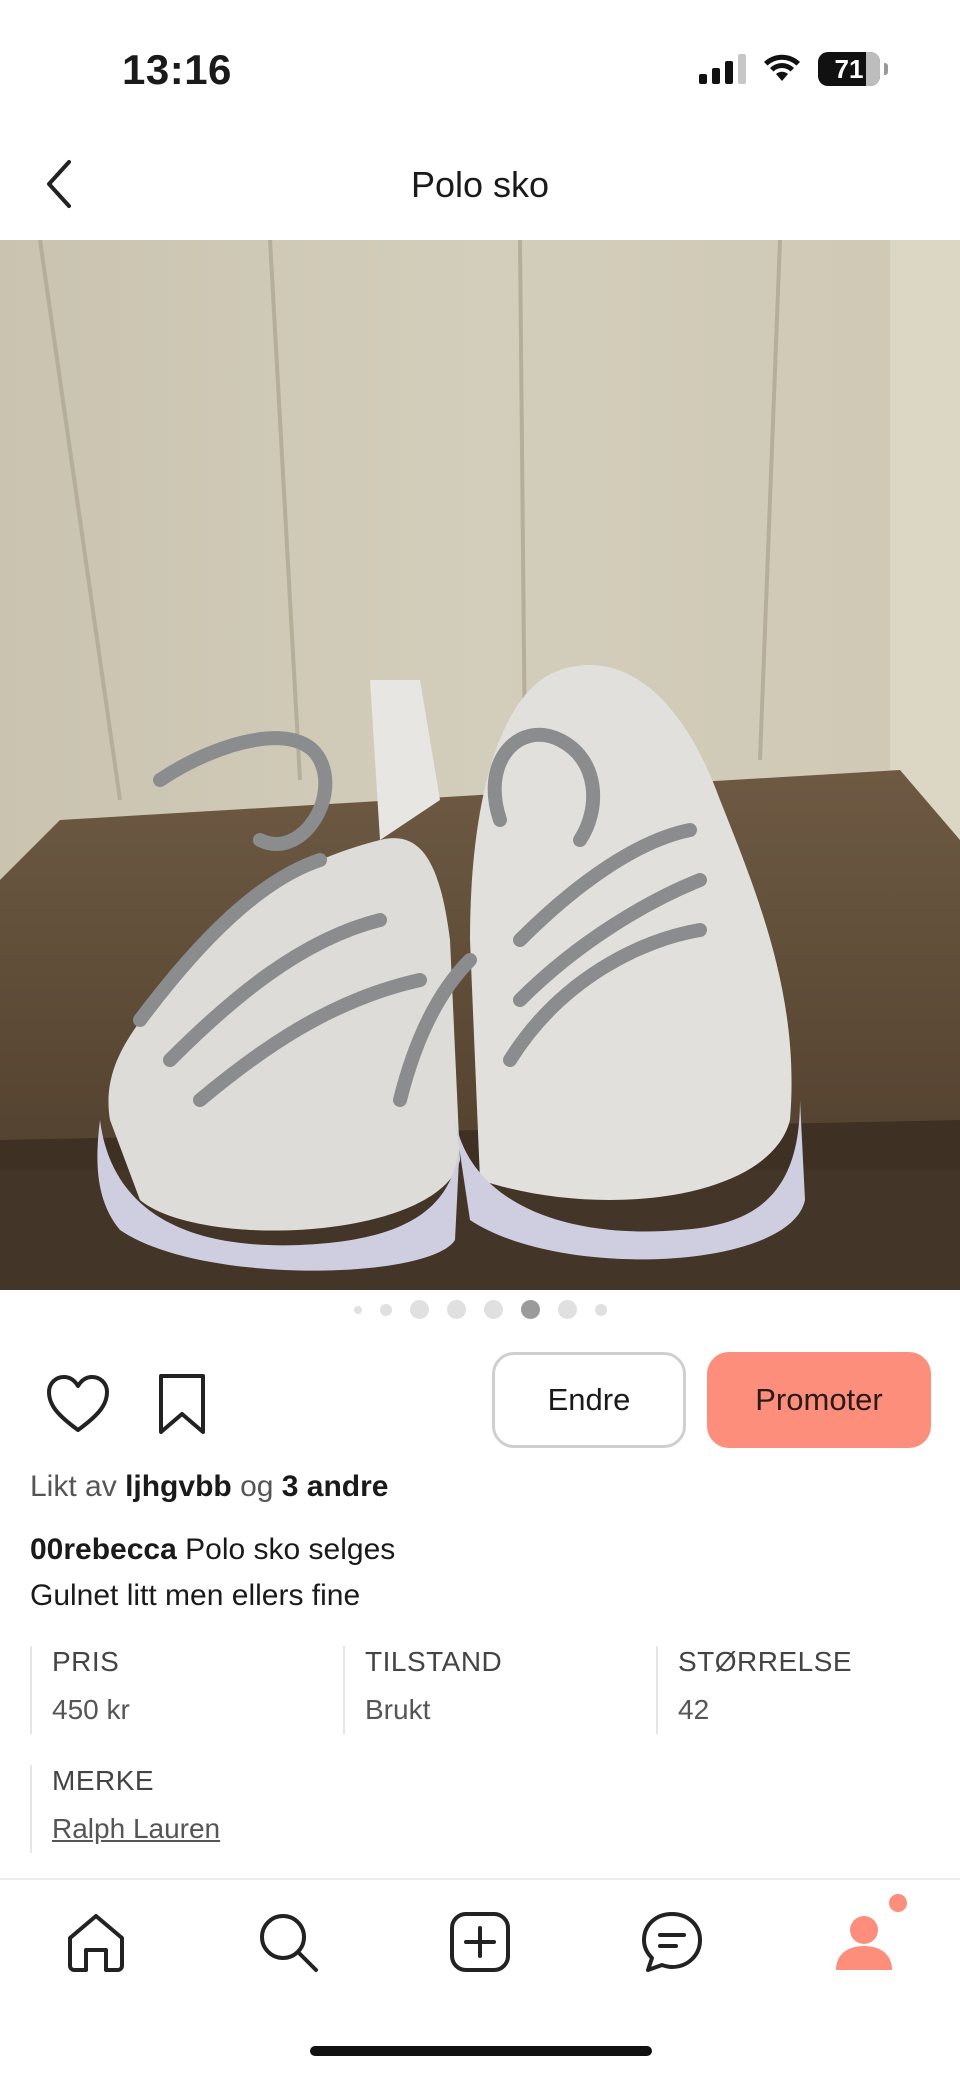 This screenshot has width=960, height=2081. I want to click on detail-price: PRIS 450 kr, so click(80, 1690).